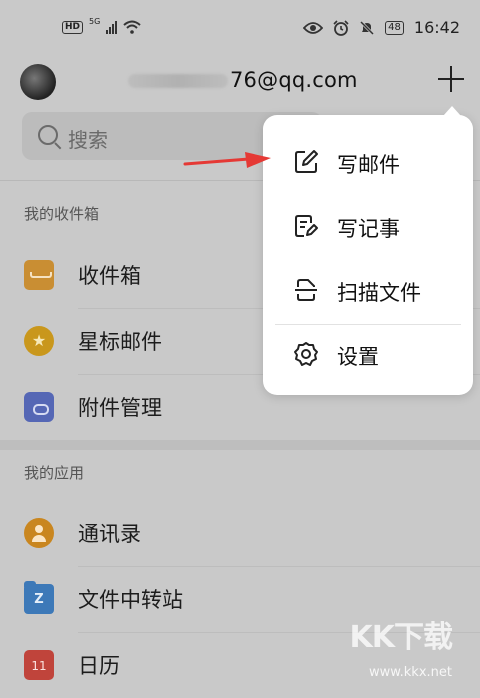  I want to click on eye-icon, so click(313, 27).